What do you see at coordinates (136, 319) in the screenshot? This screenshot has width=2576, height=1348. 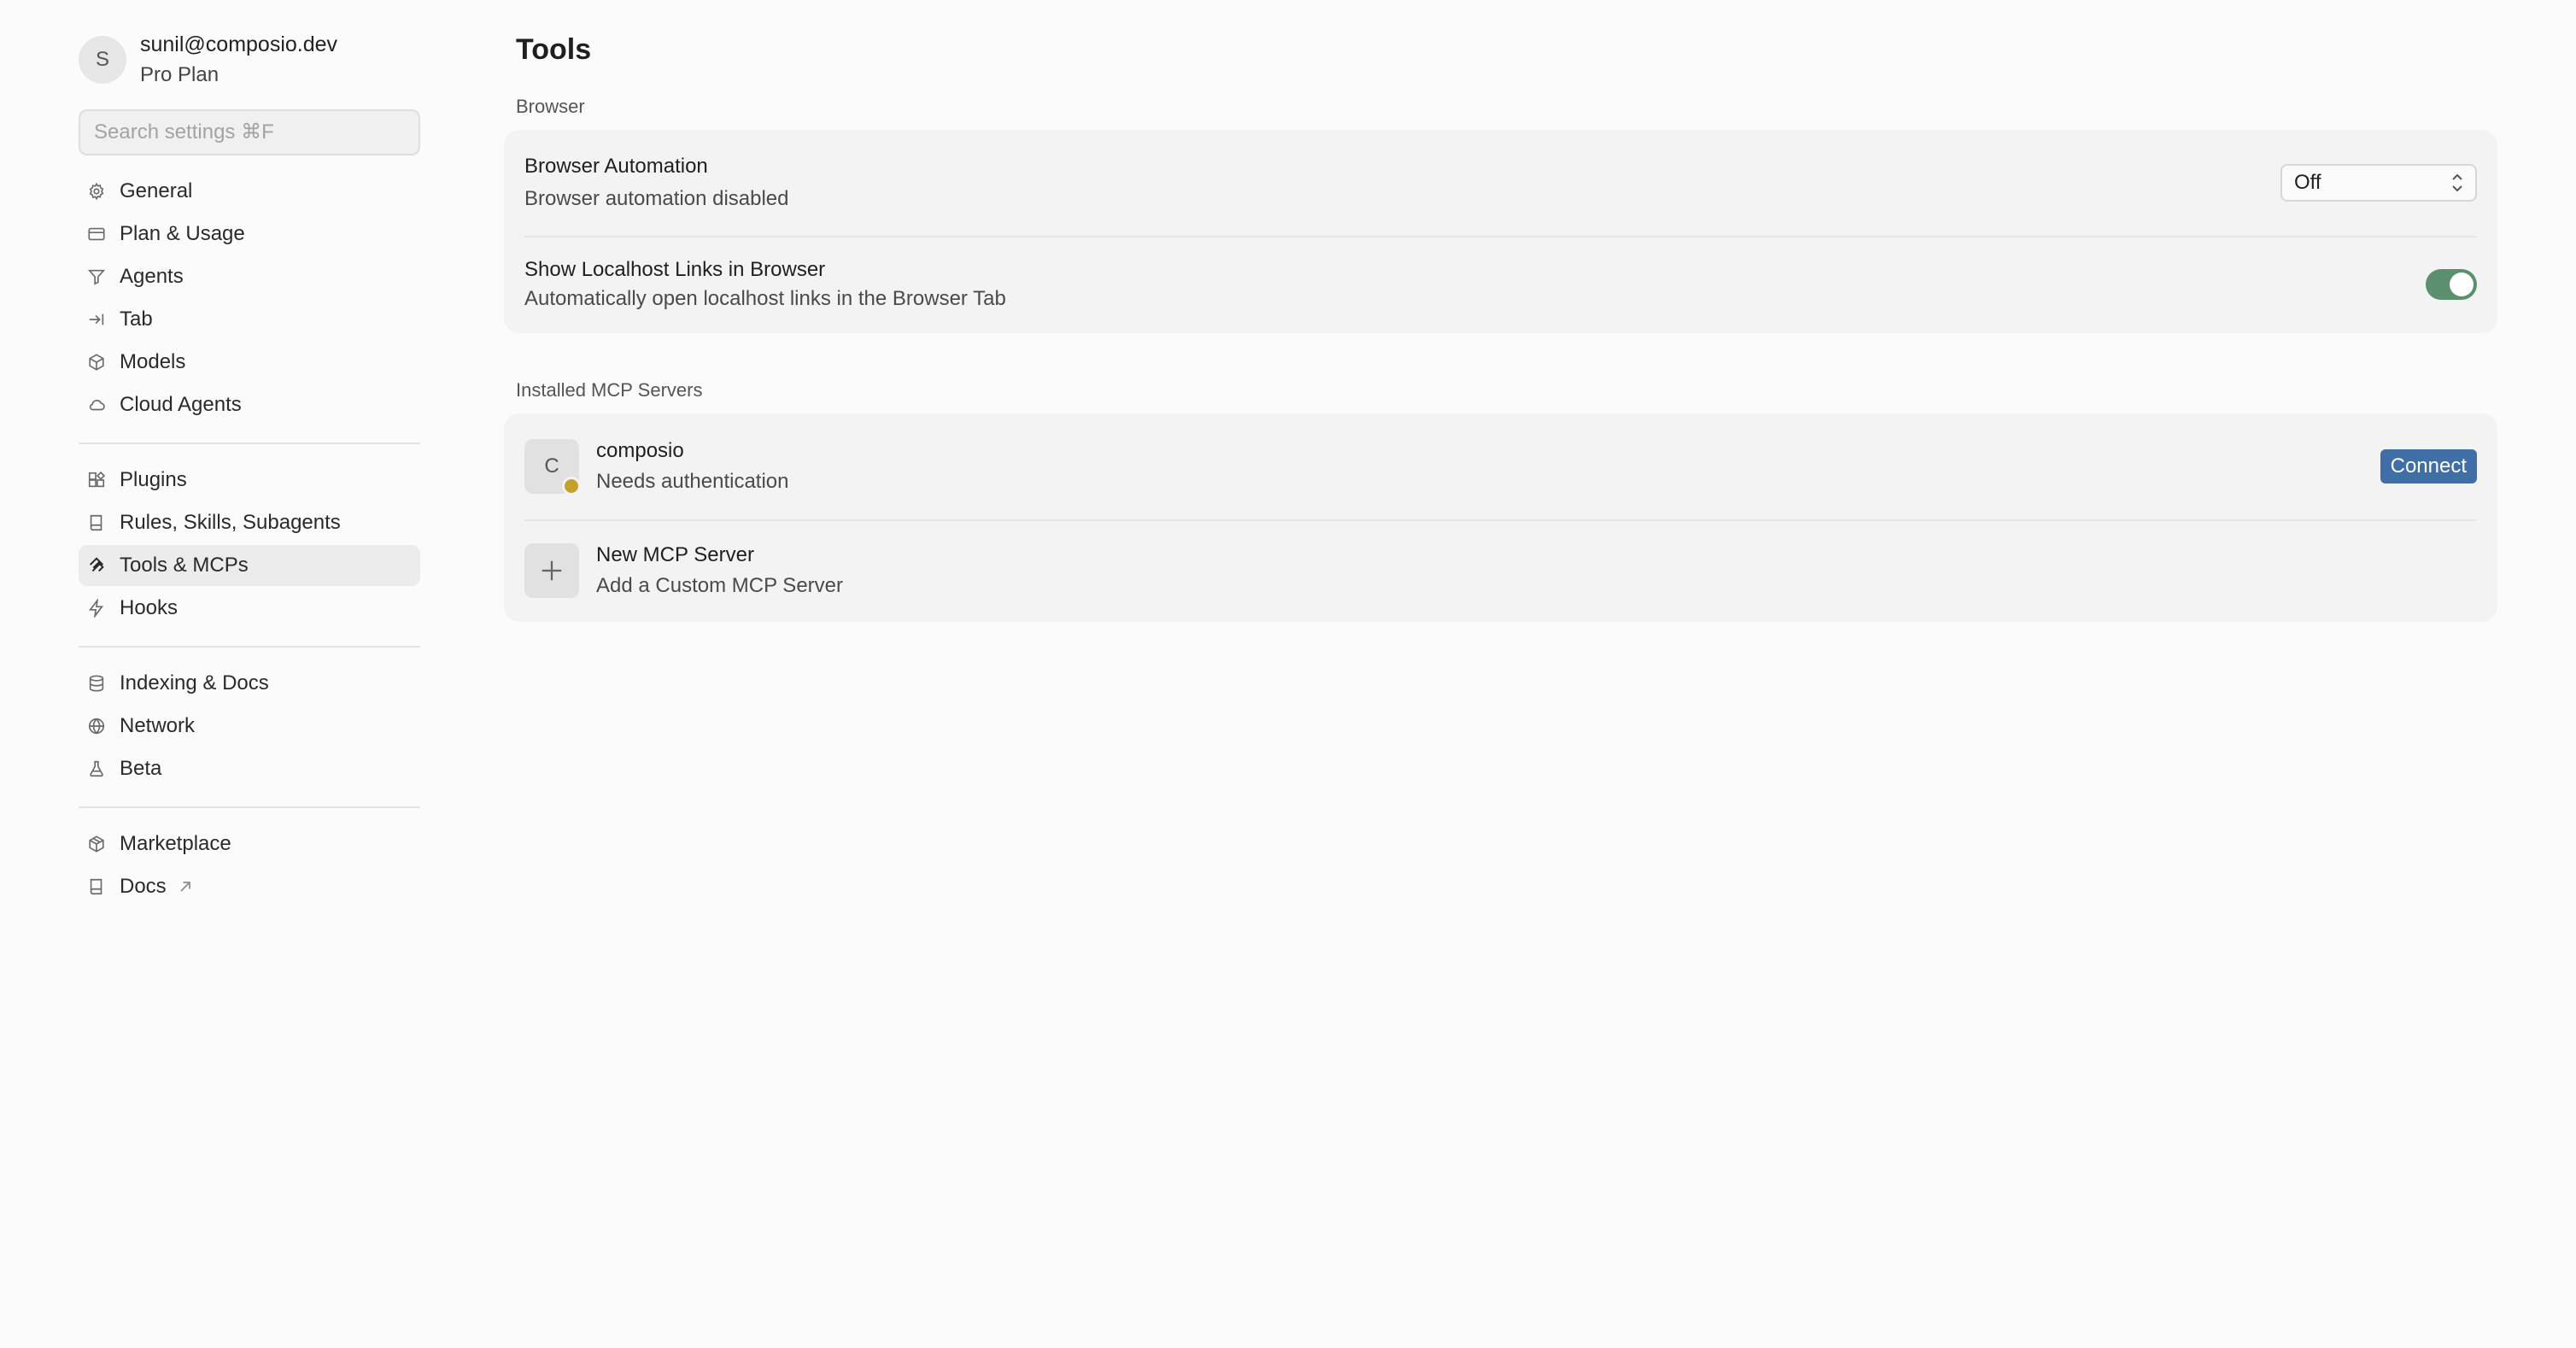 I see `sidebar-item-label: Tab` at bounding box center [136, 319].